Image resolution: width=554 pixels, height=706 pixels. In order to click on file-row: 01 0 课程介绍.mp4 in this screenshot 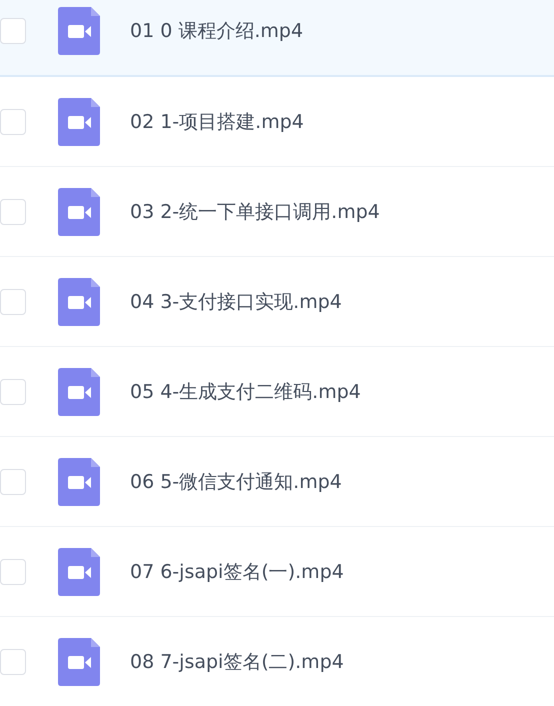, I will do `click(277, 38)`.